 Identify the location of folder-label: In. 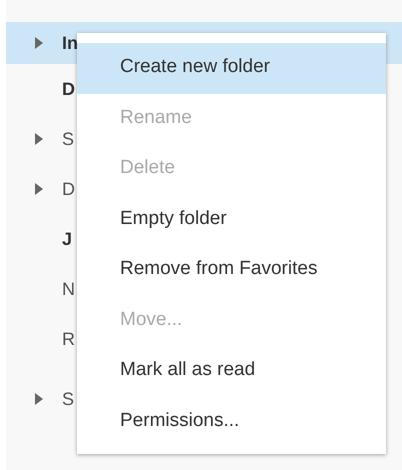
(70, 43).